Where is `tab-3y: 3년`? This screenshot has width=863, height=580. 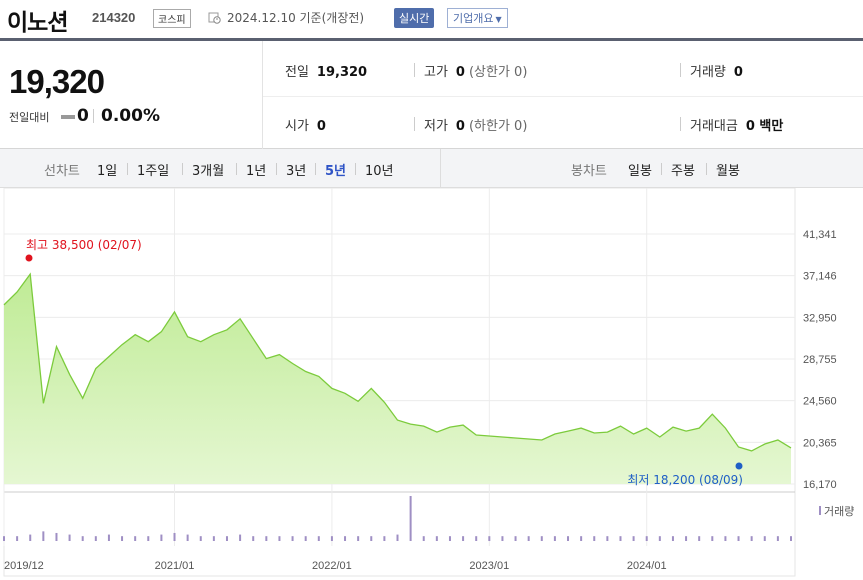 tab-3y: 3년 is located at coordinates (296, 169).